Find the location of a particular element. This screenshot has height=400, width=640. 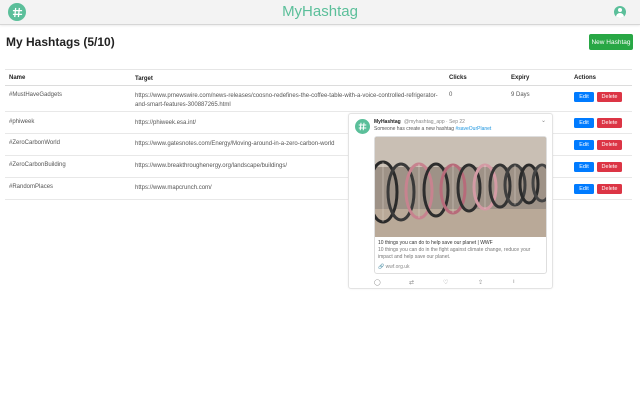

header-actions: Actions is located at coordinates (585, 78).